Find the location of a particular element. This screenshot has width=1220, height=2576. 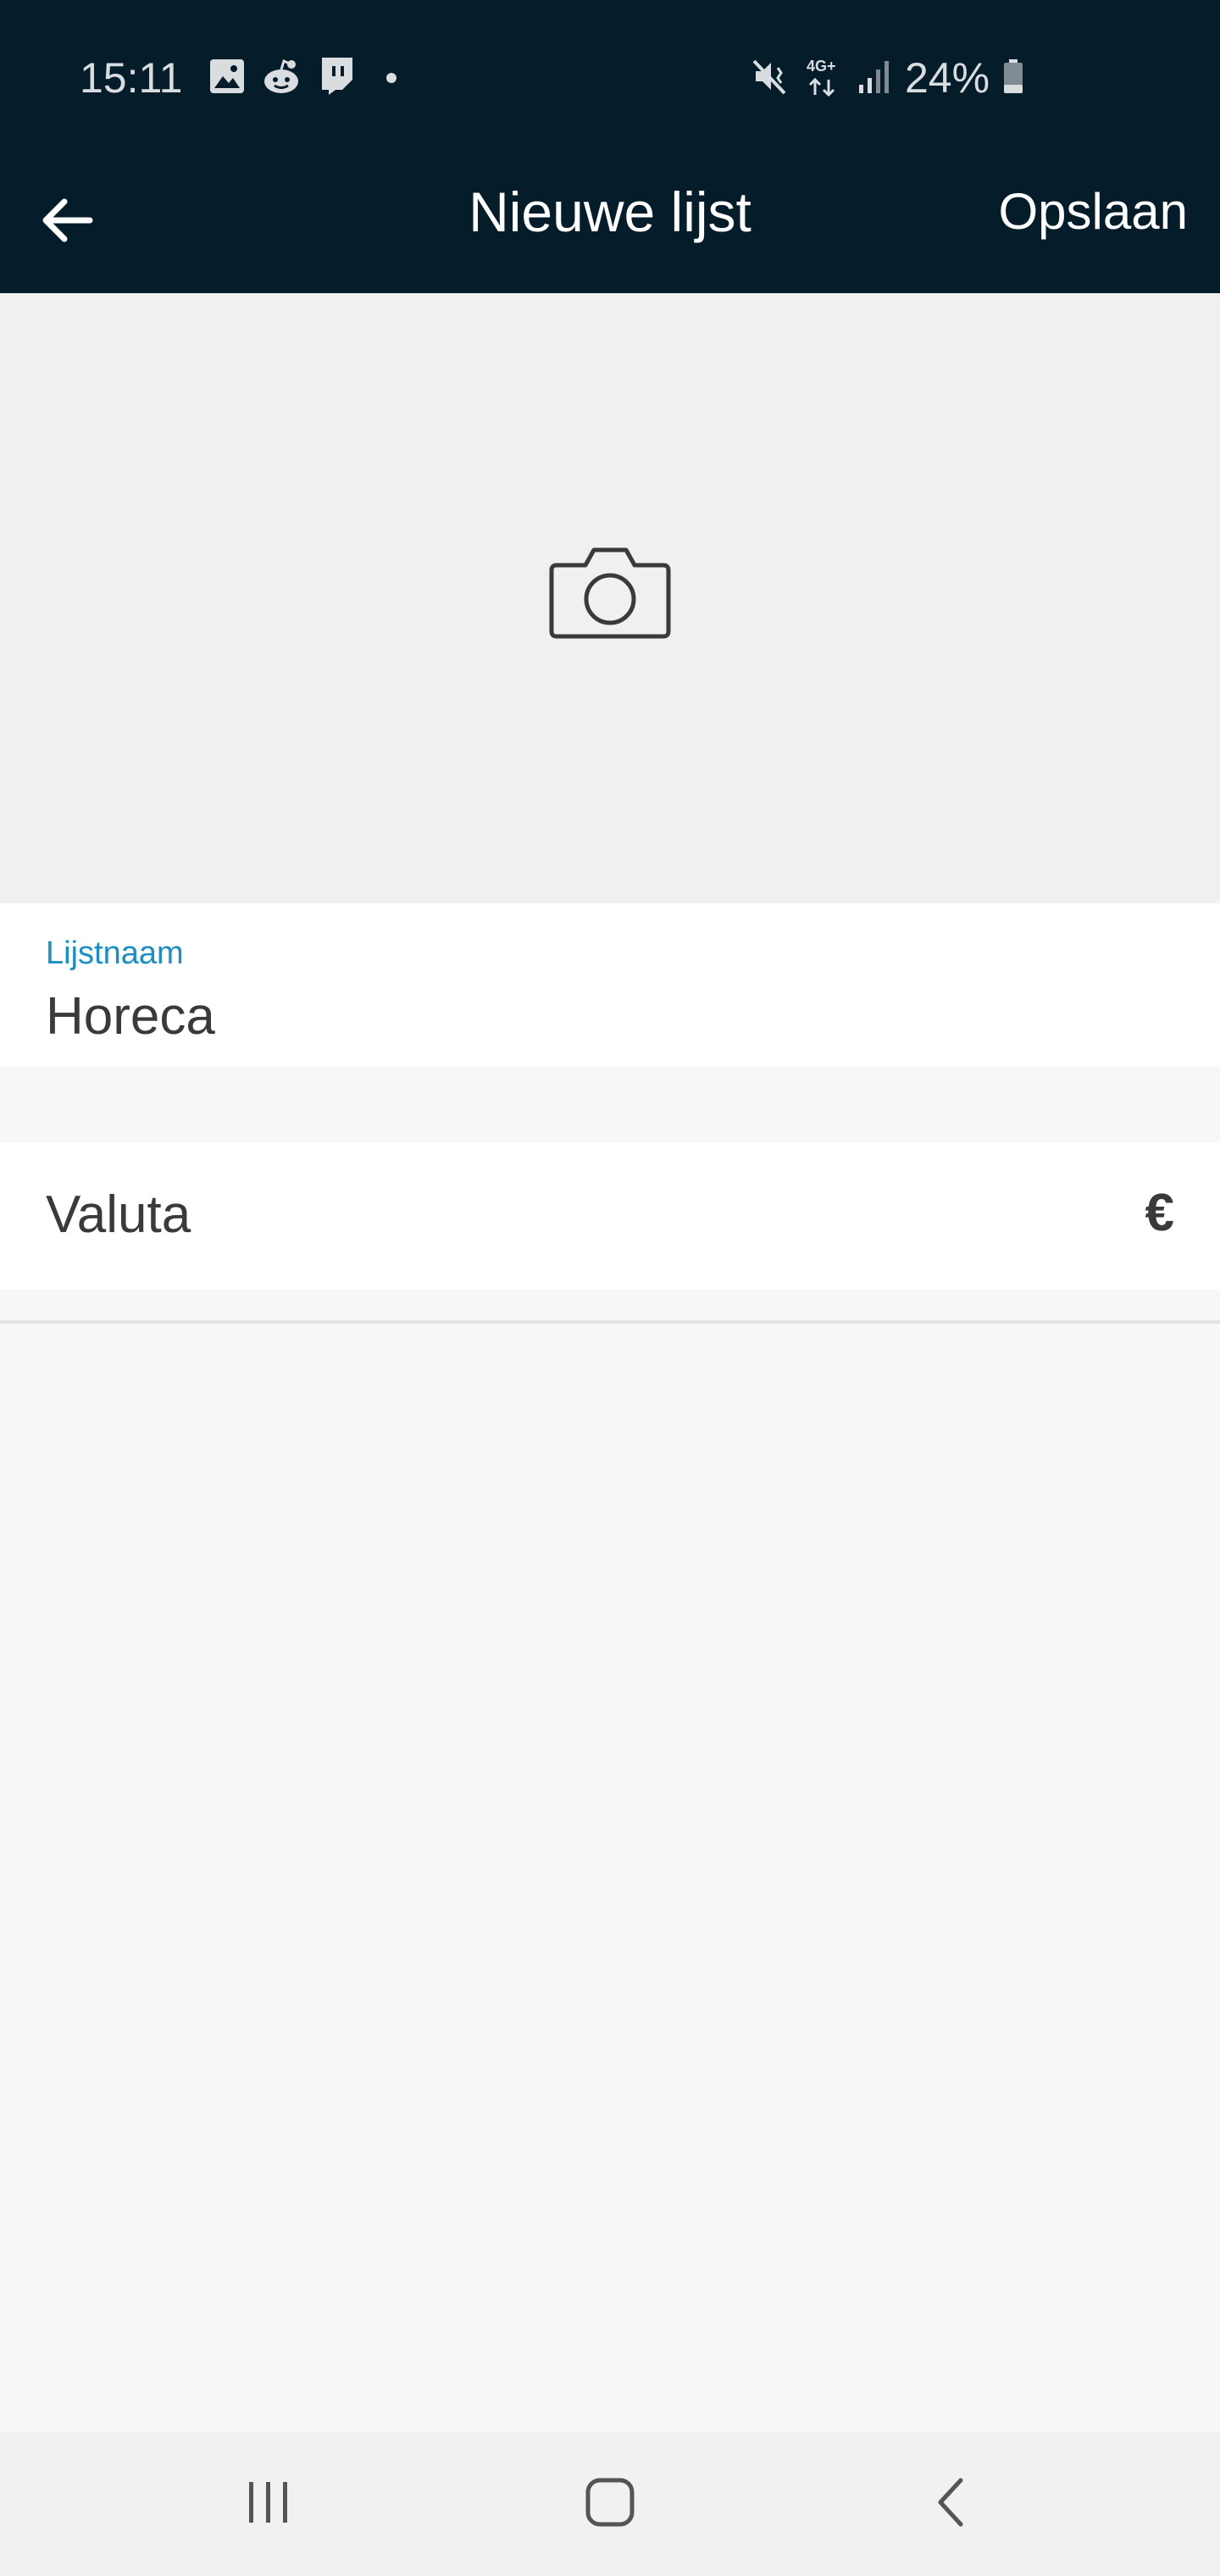

currency-value: € is located at coordinates (1159, 1213).